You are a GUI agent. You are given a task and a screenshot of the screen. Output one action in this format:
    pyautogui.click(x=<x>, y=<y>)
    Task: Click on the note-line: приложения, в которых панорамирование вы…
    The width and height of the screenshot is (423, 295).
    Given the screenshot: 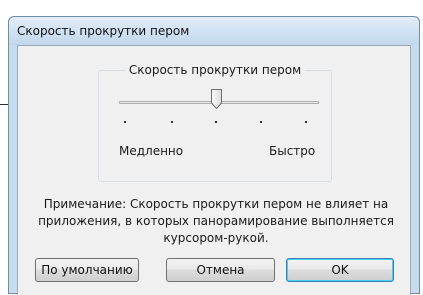 What is the action you would take?
    pyautogui.click(x=216, y=221)
    